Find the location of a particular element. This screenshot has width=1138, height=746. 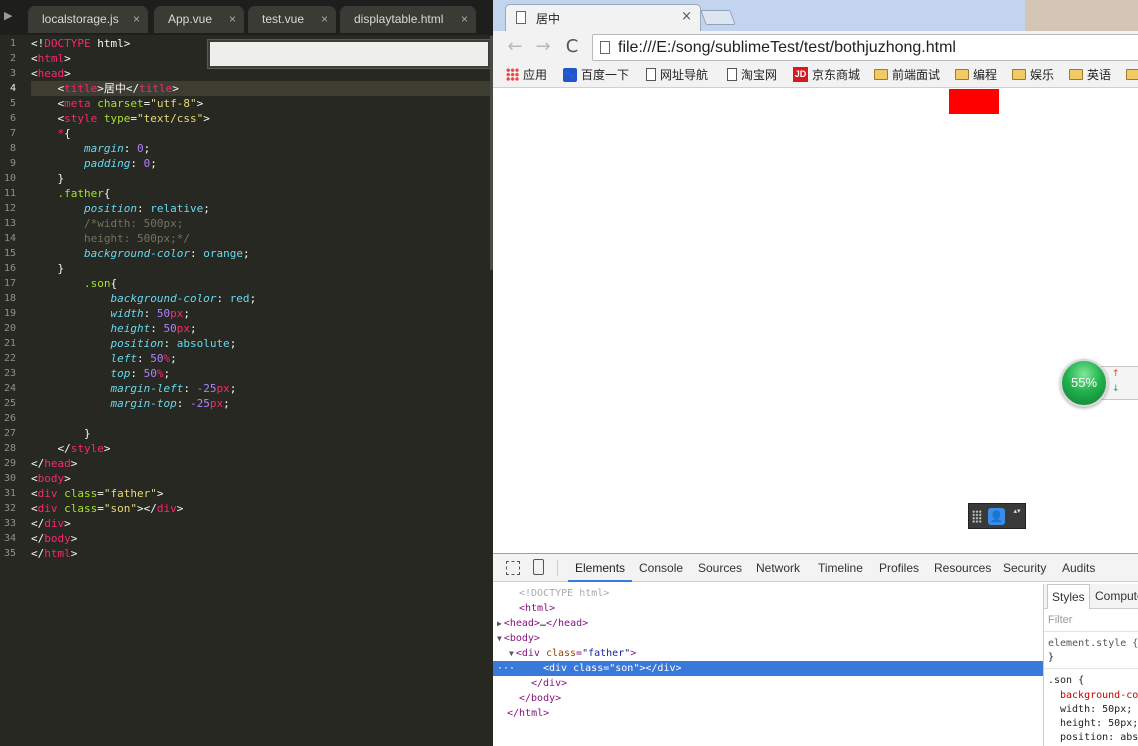

bookmark-folder-programming: 编程 is located at coordinates (976, 75).